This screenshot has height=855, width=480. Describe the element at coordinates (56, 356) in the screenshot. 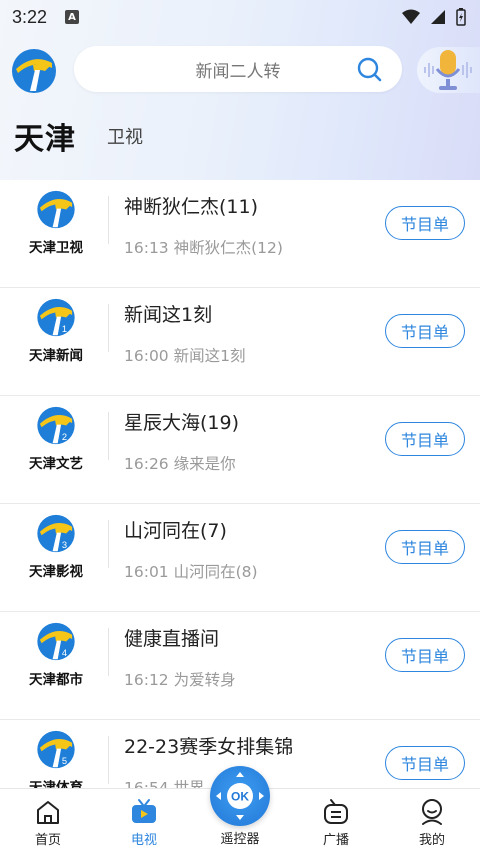

I see `channel-name: 天津新闻` at that location.